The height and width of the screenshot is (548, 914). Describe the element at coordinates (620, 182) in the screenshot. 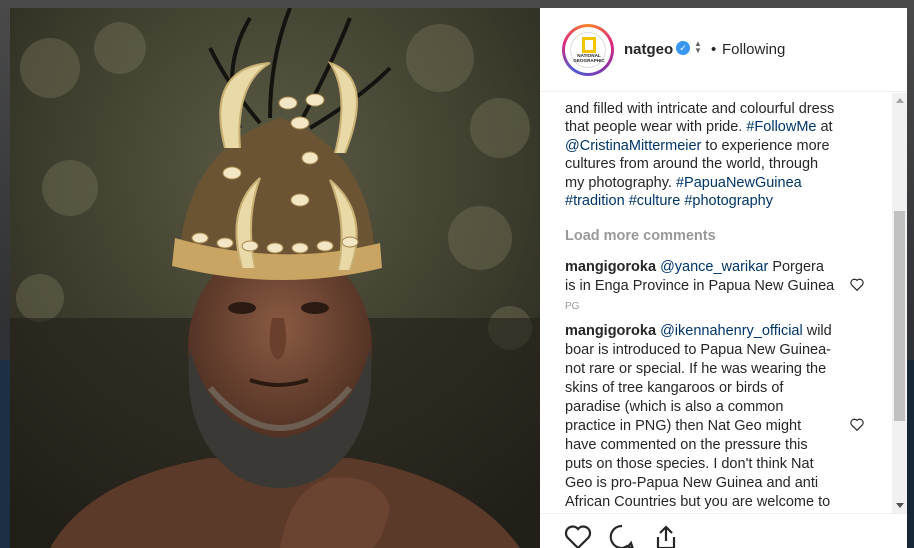

I see `caption-text: my photography.` at that location.